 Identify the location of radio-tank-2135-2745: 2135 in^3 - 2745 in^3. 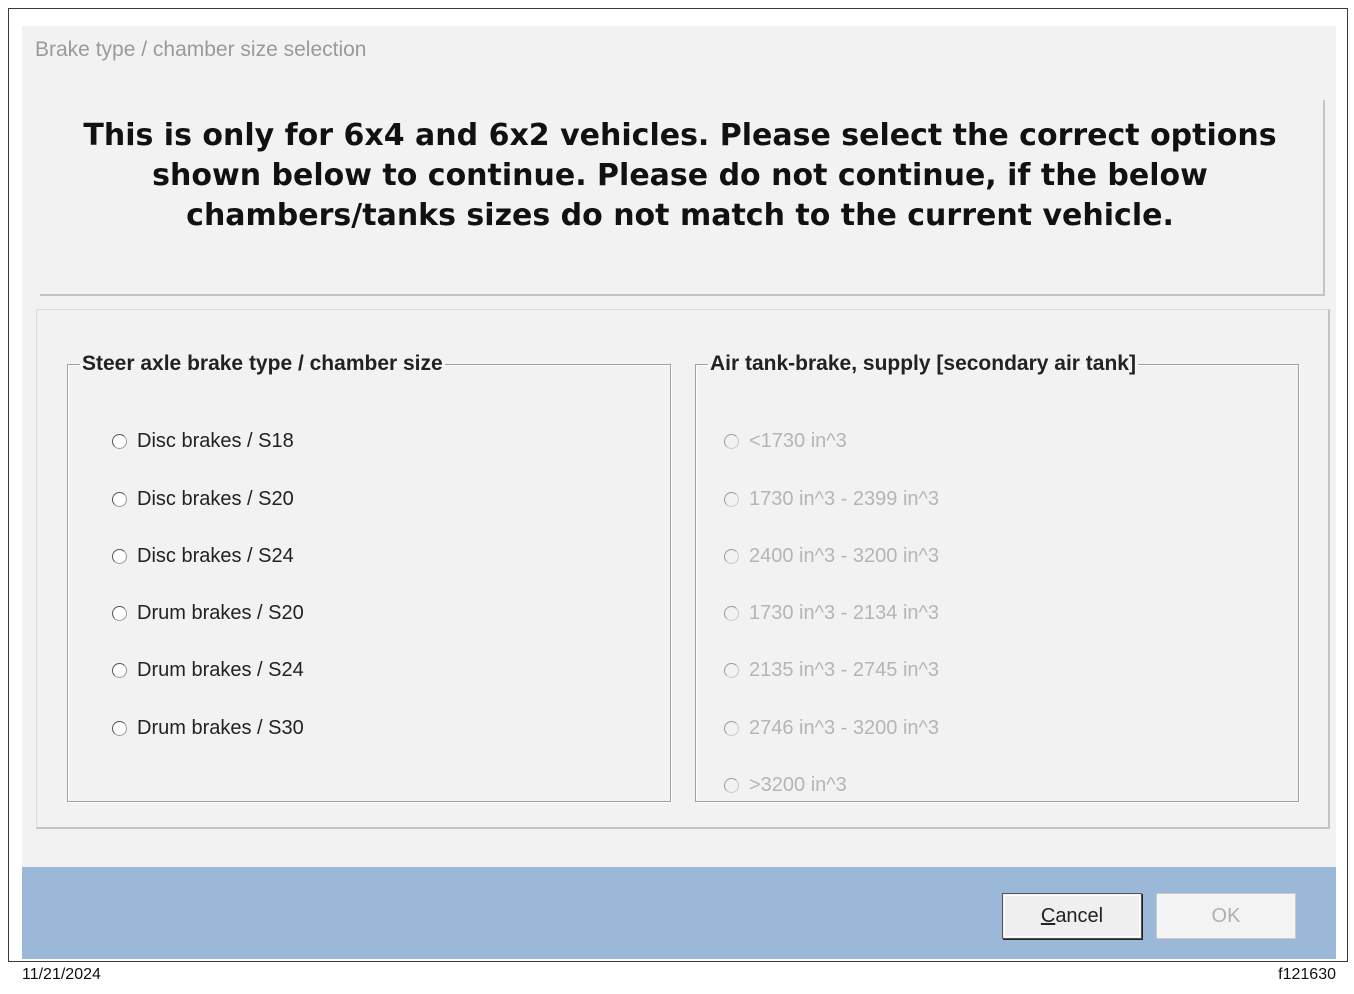
(831, 670).